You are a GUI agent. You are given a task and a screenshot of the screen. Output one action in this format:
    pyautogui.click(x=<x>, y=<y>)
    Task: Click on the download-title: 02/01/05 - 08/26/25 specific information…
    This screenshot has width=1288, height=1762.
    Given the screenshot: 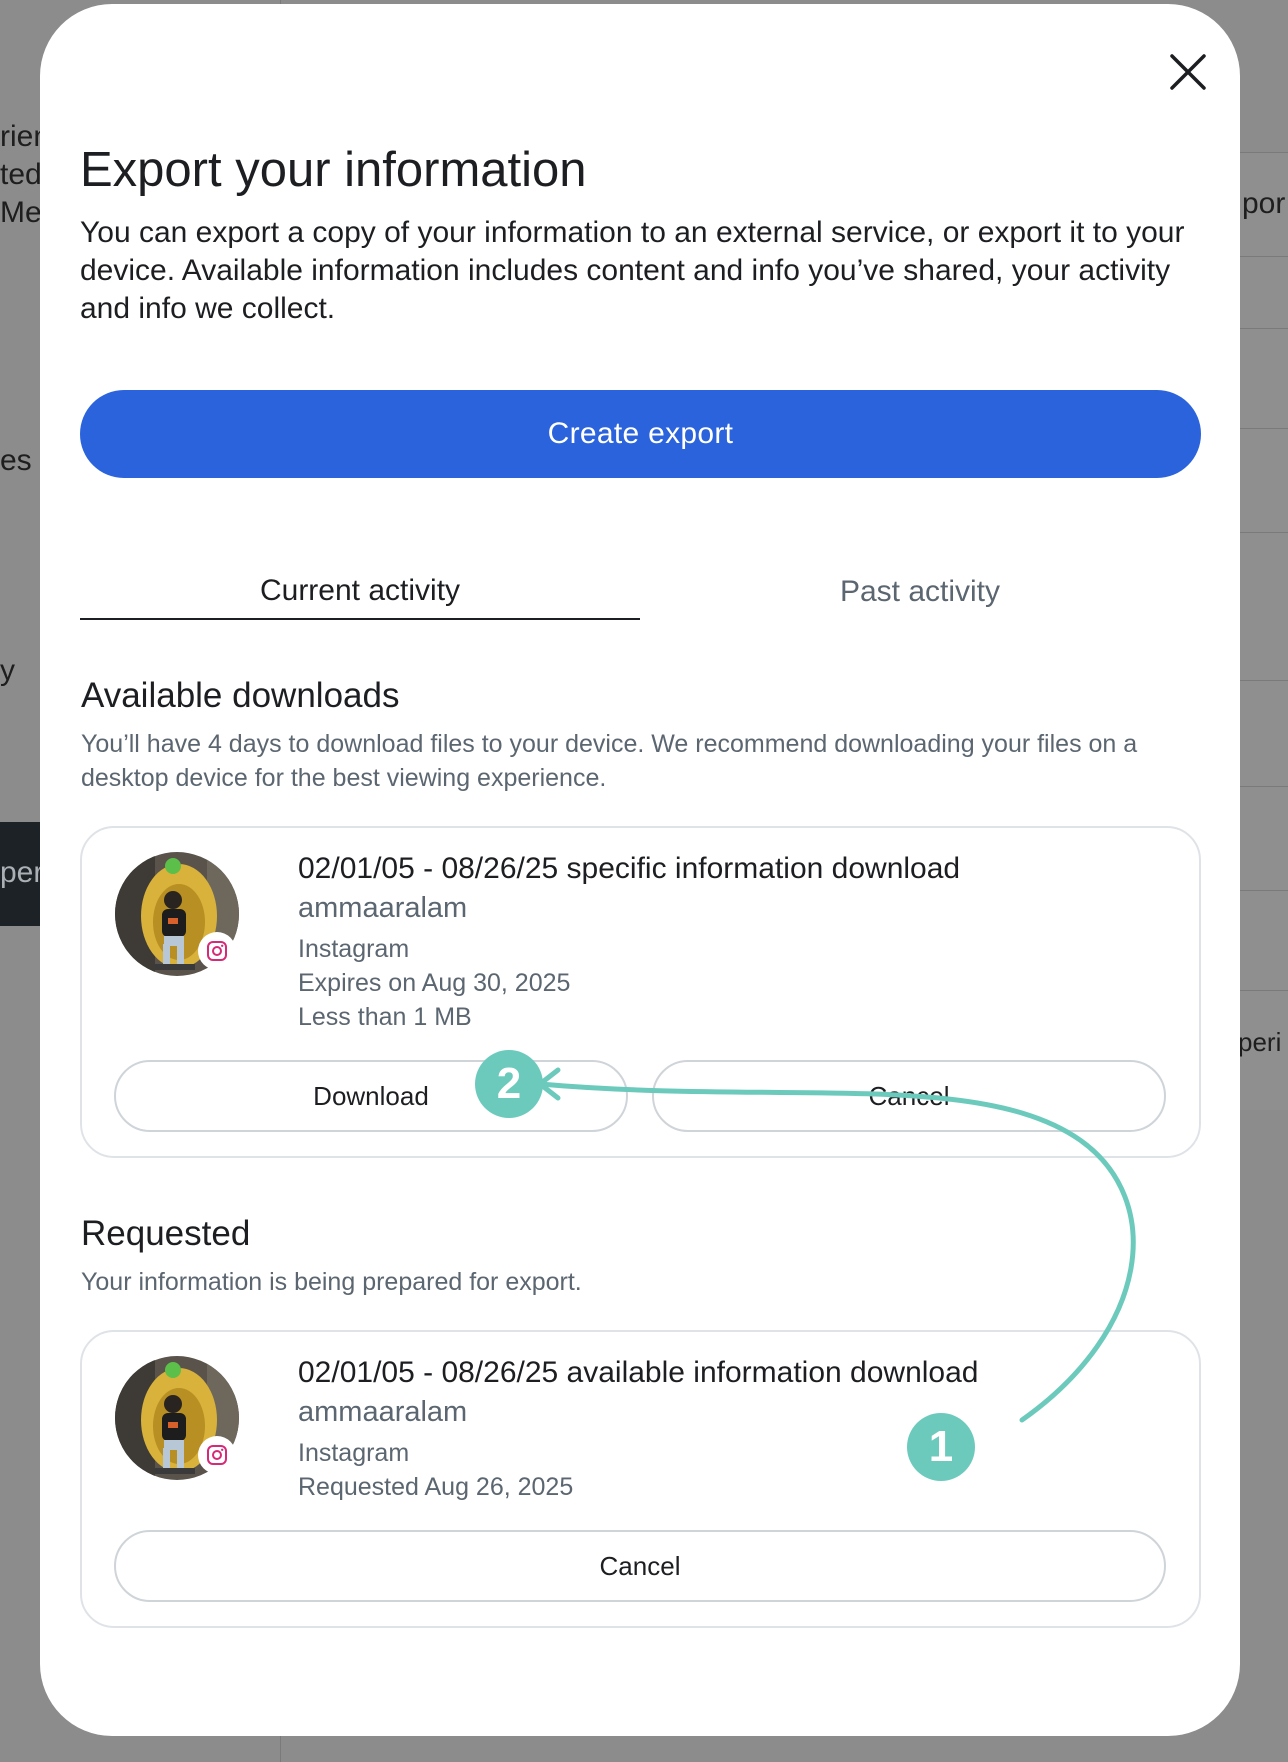 What is the action you would take?
    pyautogui.click(x=629, y=868)
    